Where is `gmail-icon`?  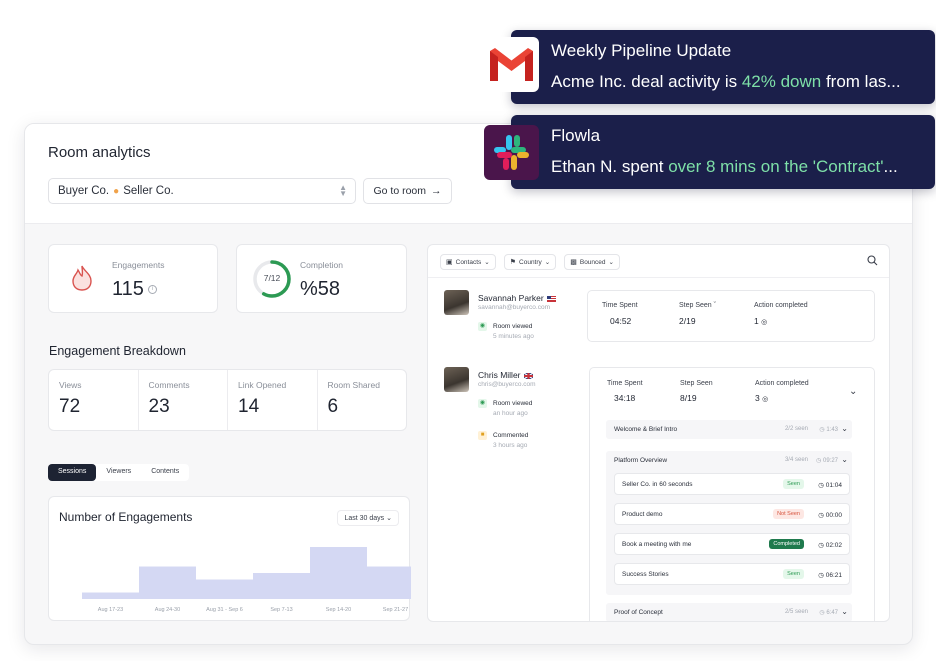
gmail-icon is located at coordinates (511, 64).